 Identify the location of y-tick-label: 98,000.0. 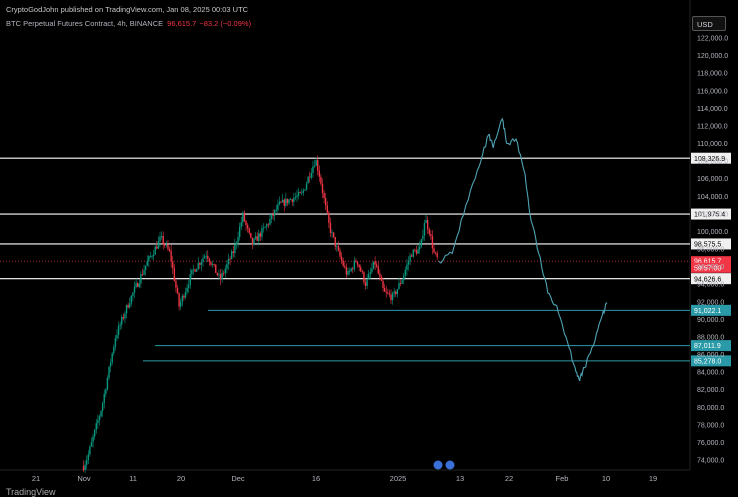
(710, 250).